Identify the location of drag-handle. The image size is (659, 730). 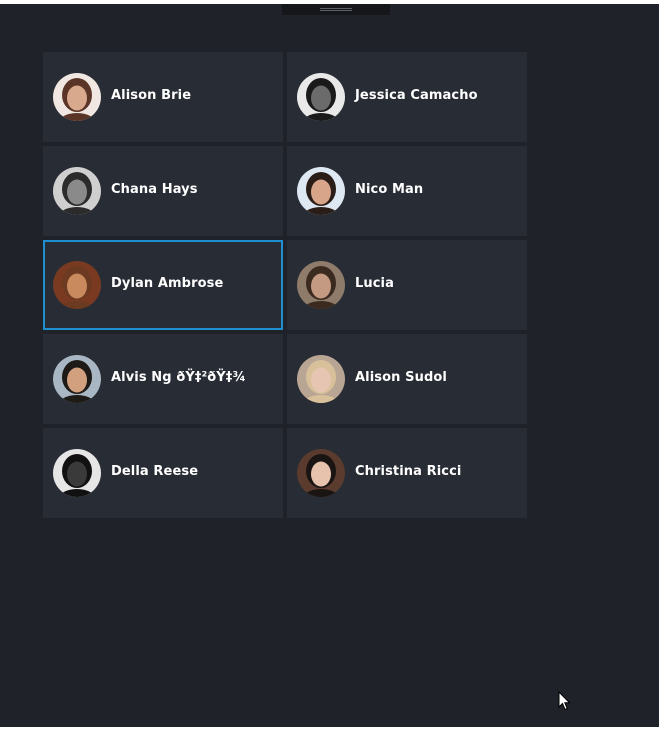
(336, 9).